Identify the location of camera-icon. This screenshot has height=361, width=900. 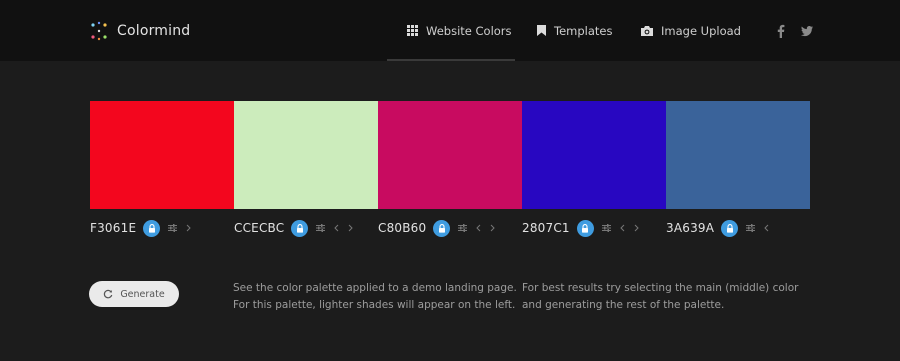
(647, 30).